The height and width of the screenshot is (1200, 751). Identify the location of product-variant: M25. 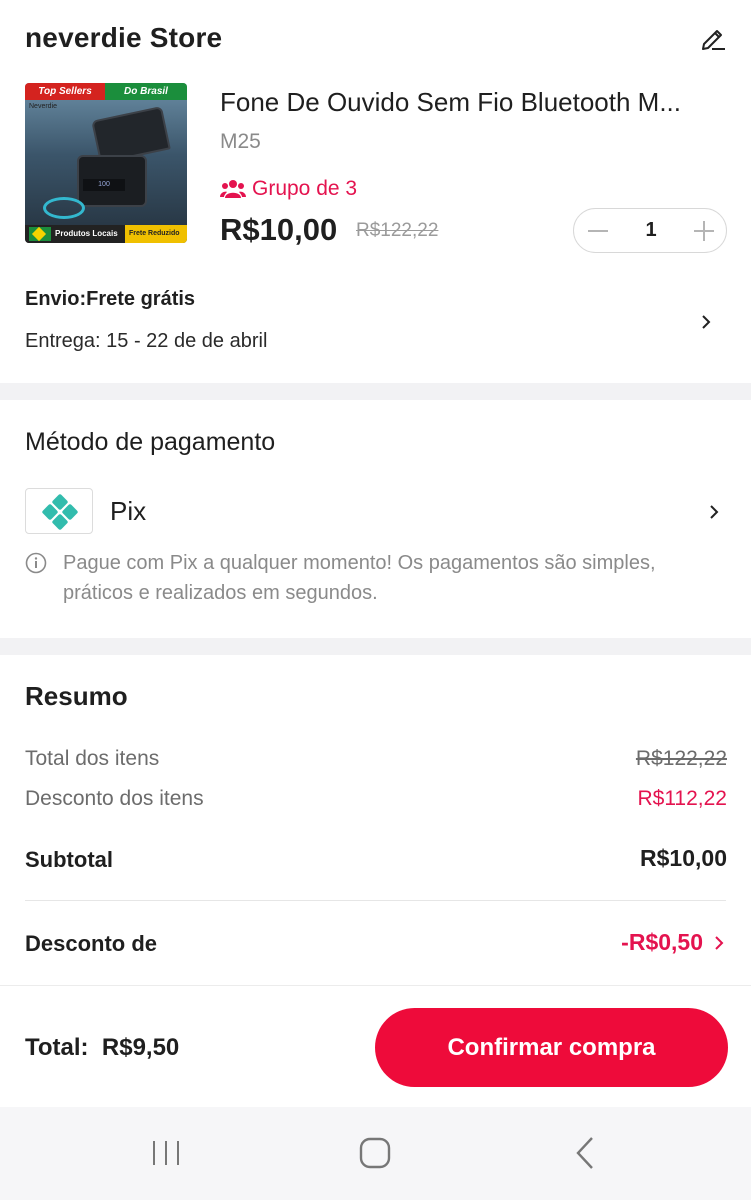
(240, 142).